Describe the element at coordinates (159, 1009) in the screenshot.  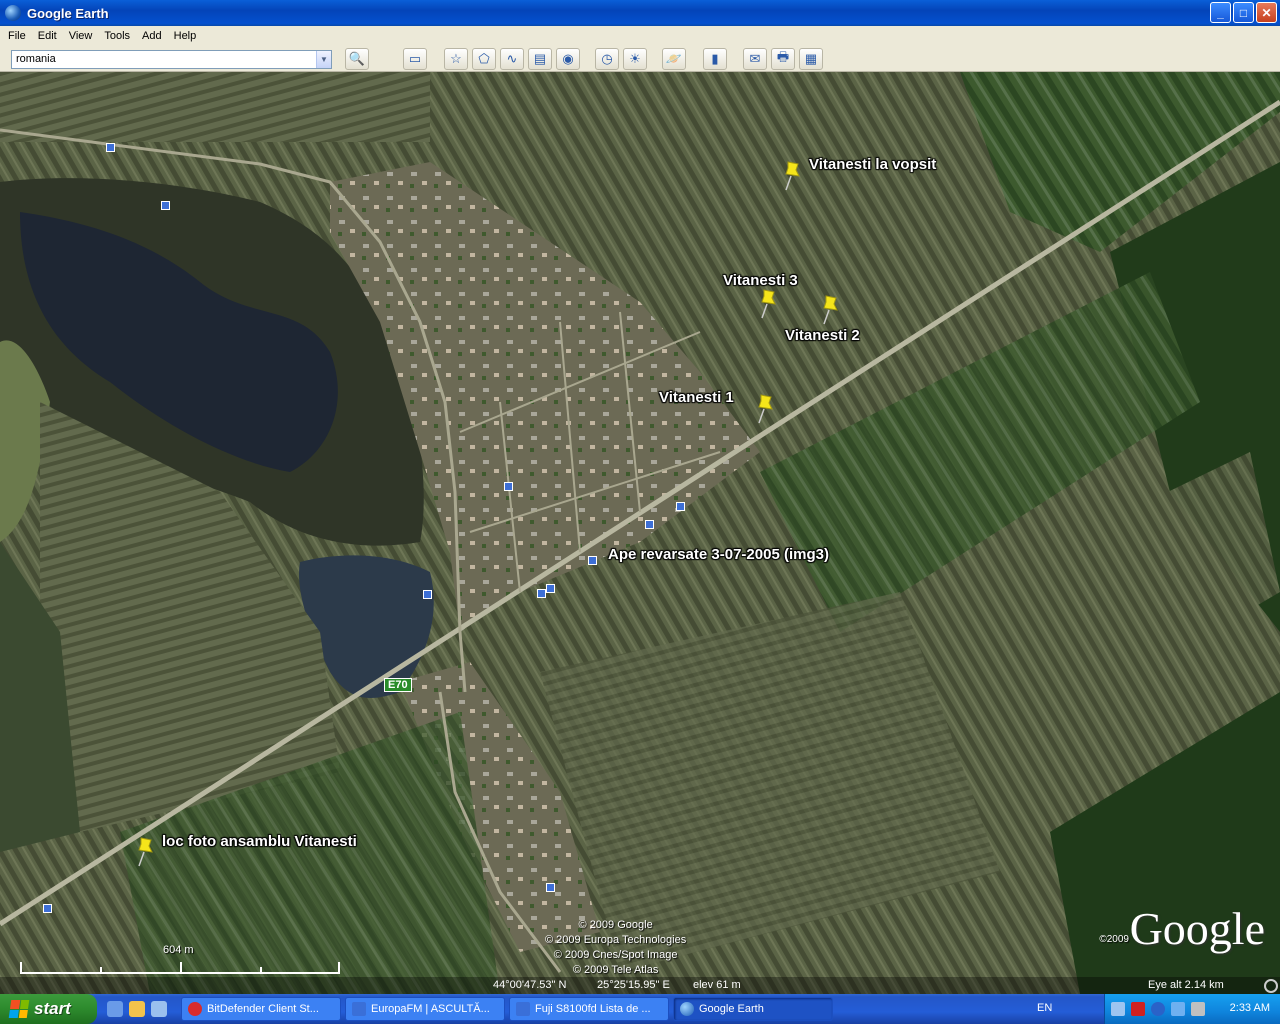
I see `desktop-icon` at that location.